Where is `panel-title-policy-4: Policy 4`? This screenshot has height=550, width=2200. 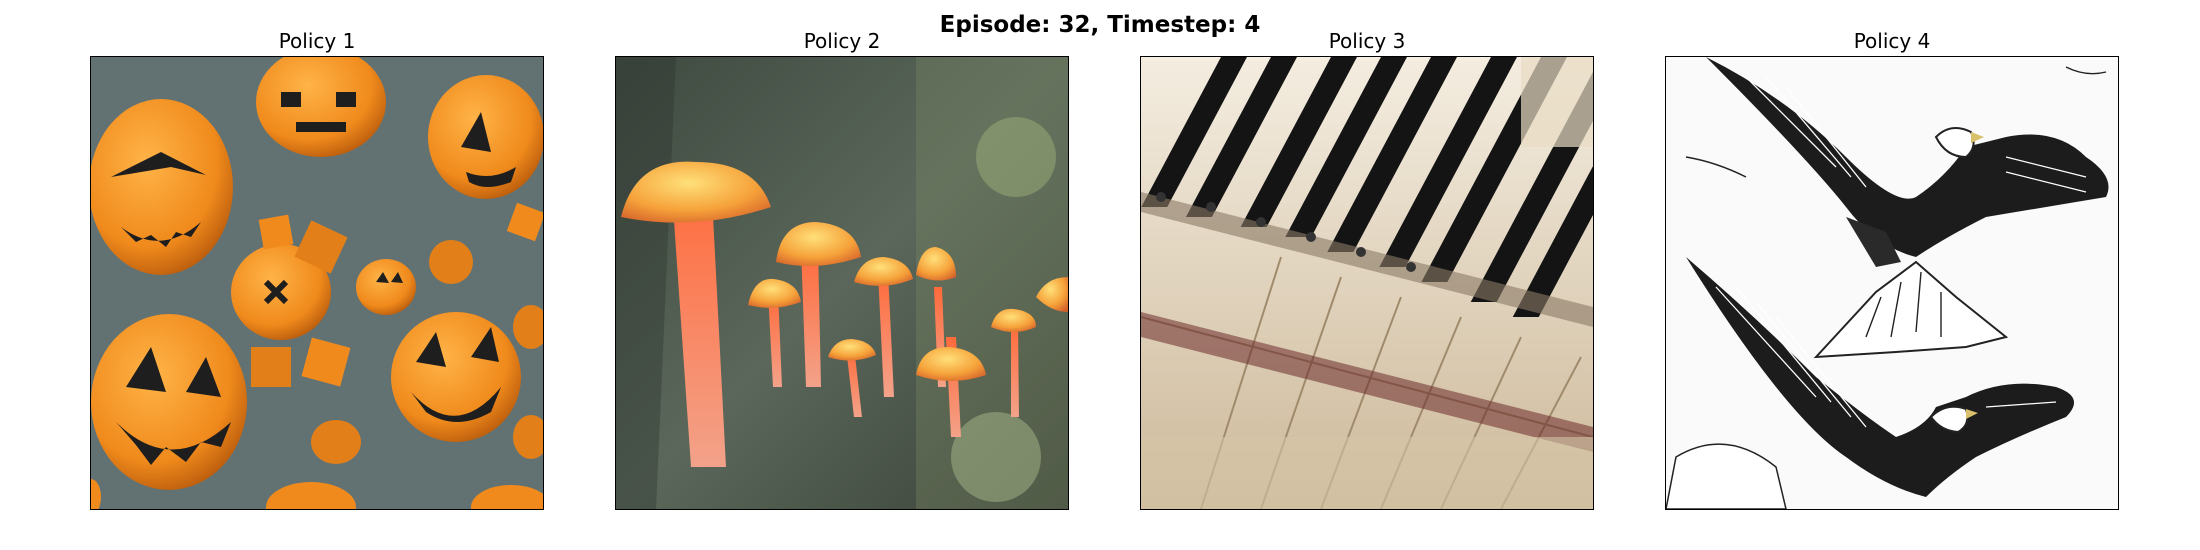
panel-title-policy-4: Policy 4 is located at coordinates (1892, 41).